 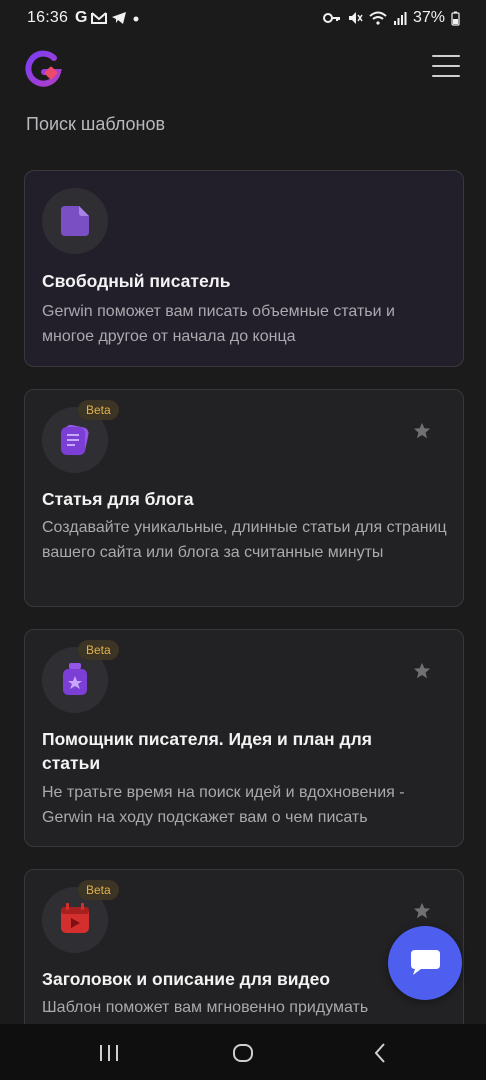 I want to click on home-icon, so click(x=243, y=1053).